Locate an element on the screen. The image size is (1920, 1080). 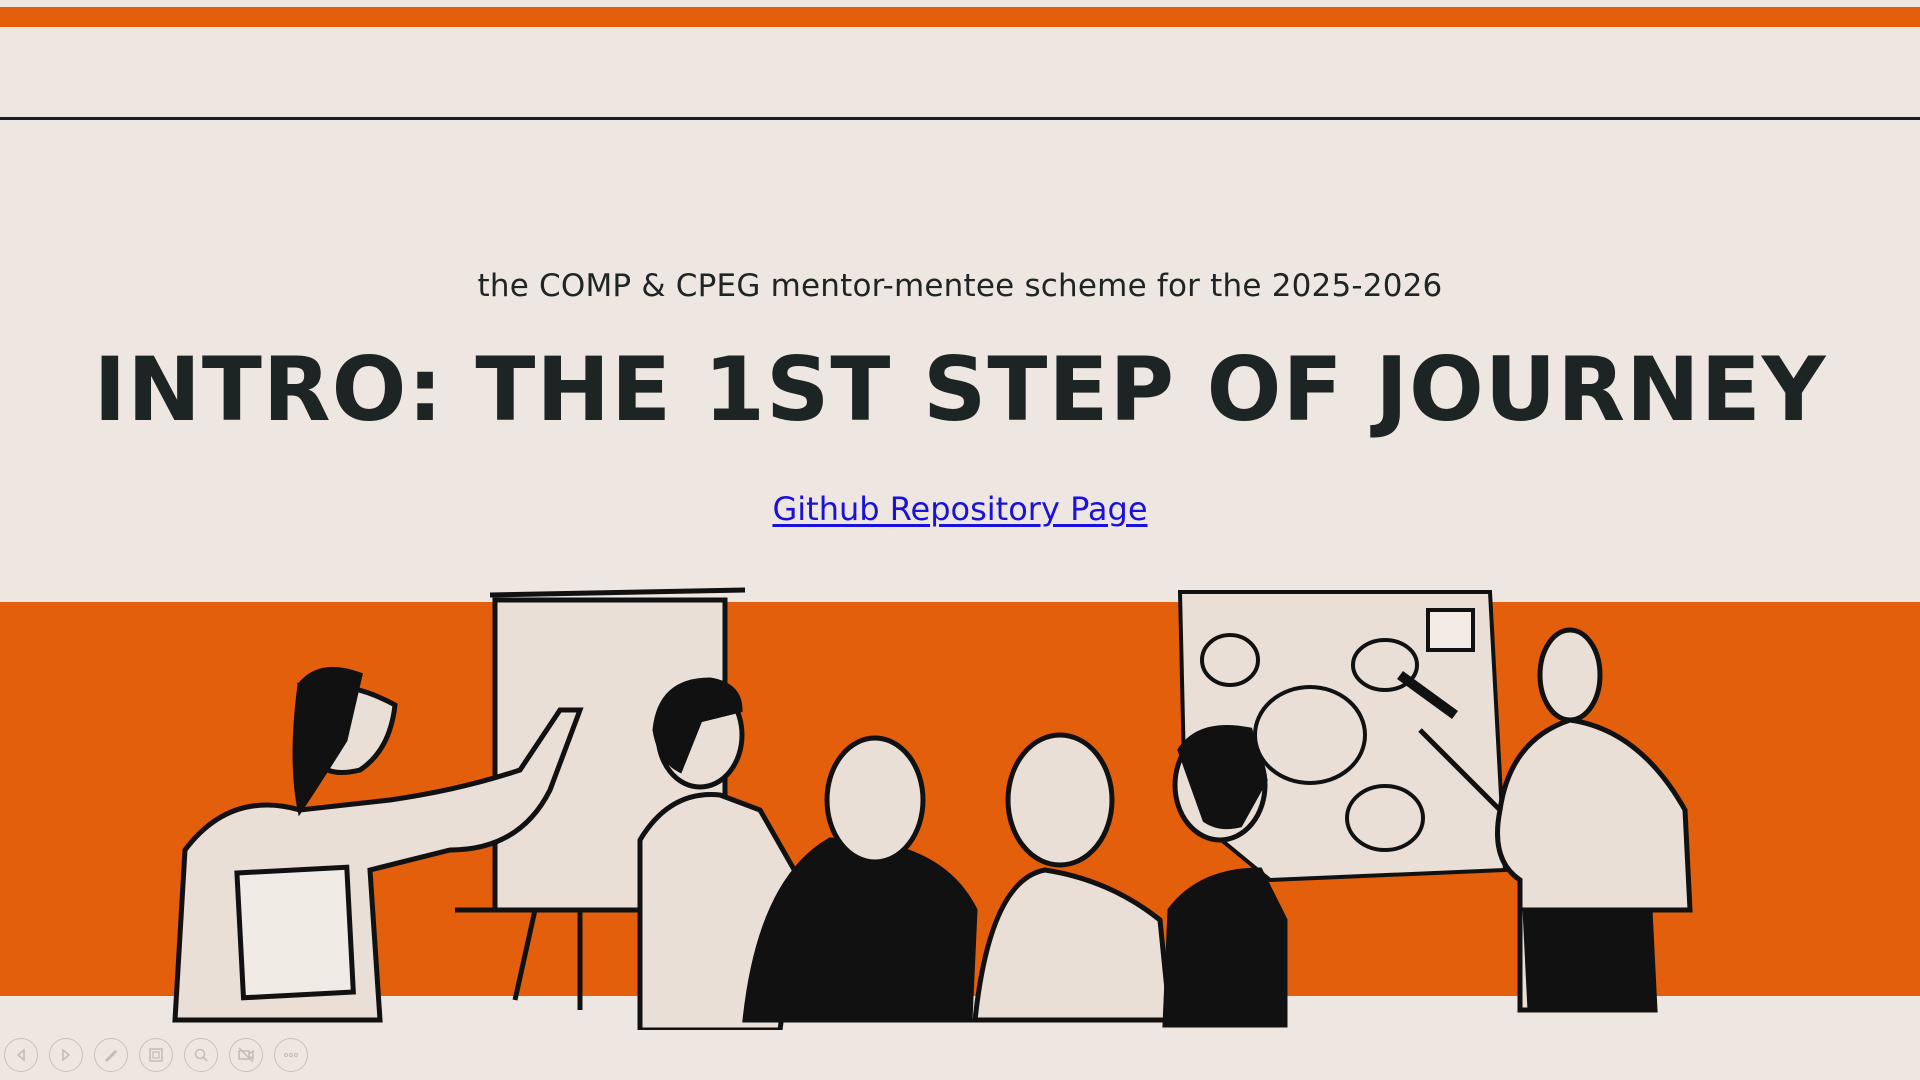
top-accent-bar is located at coordinates (960, 17).